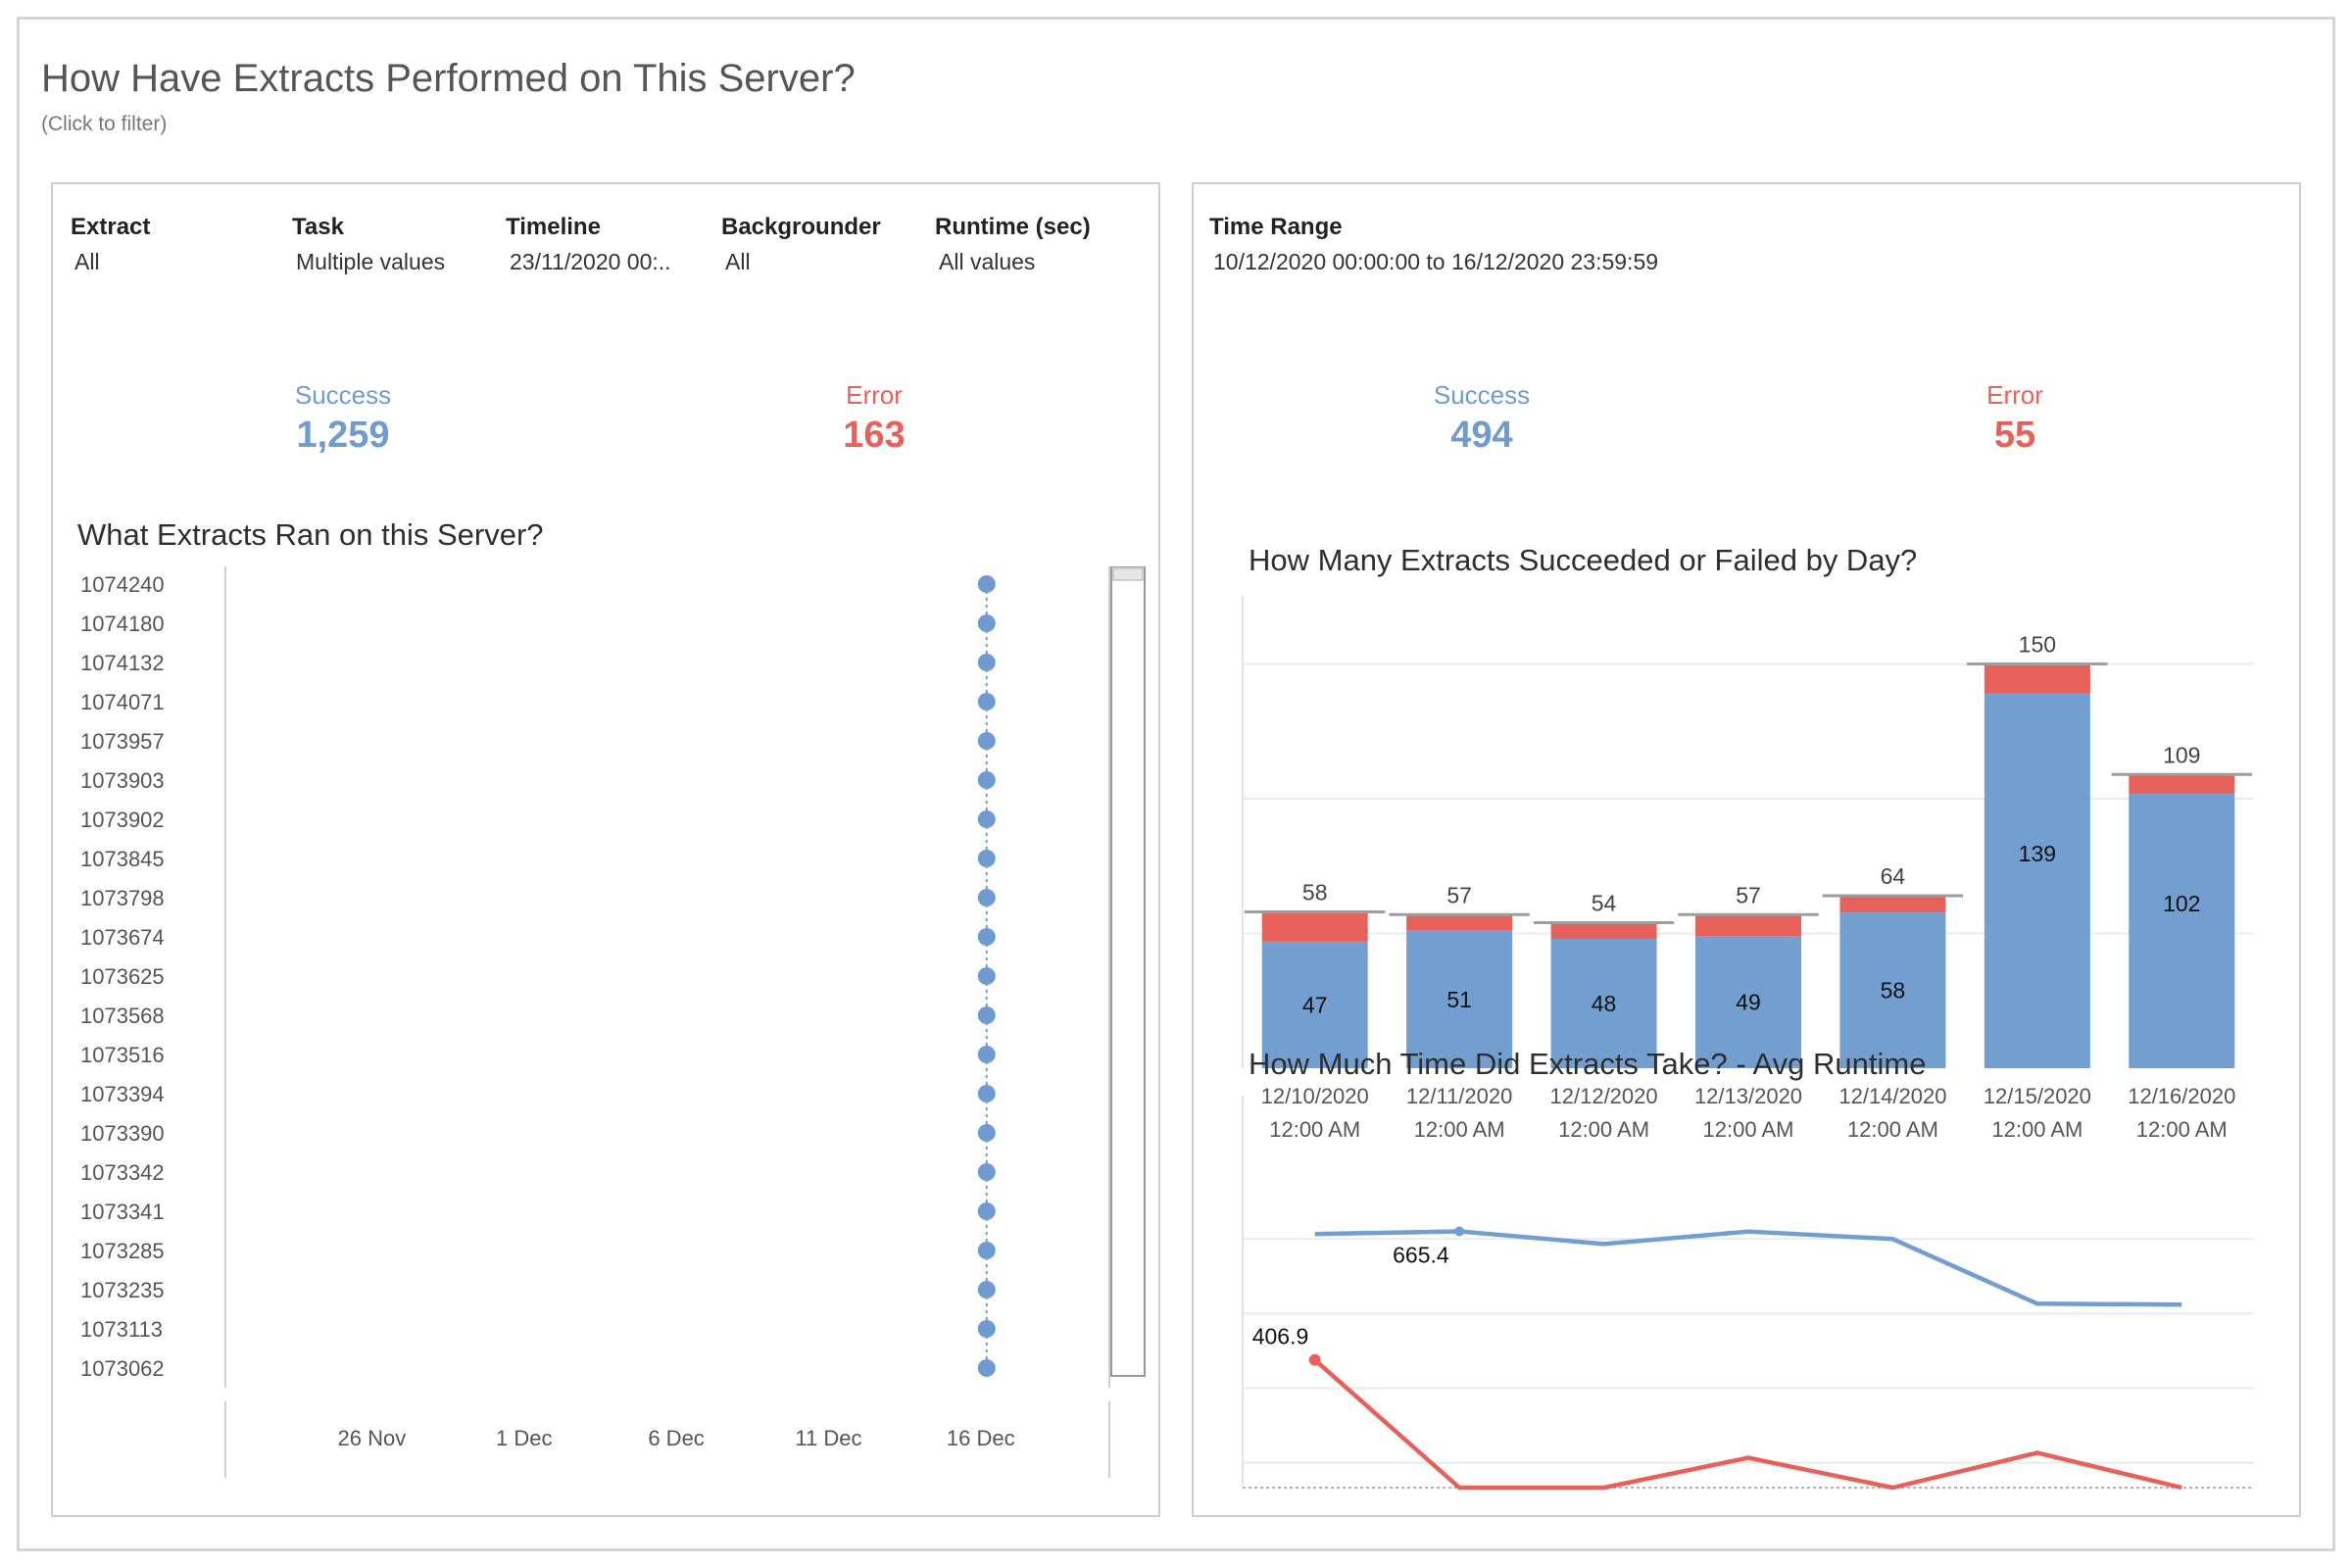 This screenshot has height=1568, width=2352. What do you see at coordinates (122, 976) in the screenshot?
I see `y-tick-label: 1073625` at bounding box center [122, 976].